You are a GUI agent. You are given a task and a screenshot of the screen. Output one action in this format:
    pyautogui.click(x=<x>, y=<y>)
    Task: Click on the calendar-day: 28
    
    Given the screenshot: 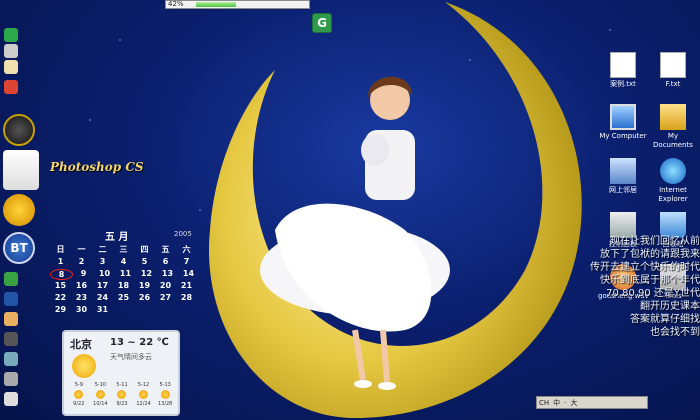 What is the action you would take?
    pyautogui.click(x=186, y=297)
    